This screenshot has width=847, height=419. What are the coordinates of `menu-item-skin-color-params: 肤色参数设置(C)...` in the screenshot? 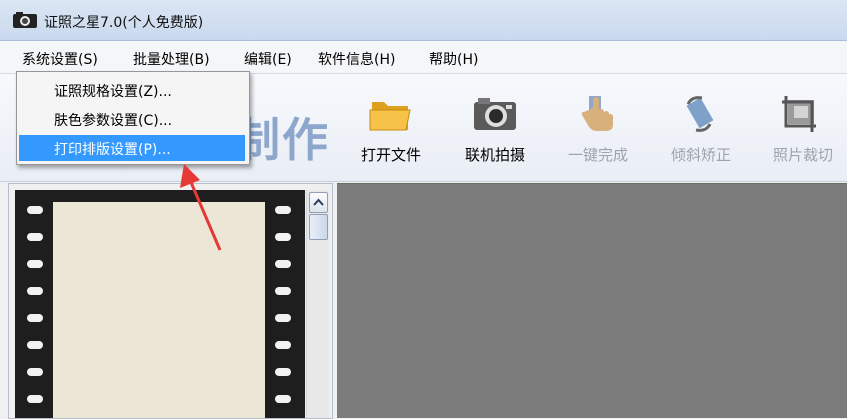 It's located at (132, 119).